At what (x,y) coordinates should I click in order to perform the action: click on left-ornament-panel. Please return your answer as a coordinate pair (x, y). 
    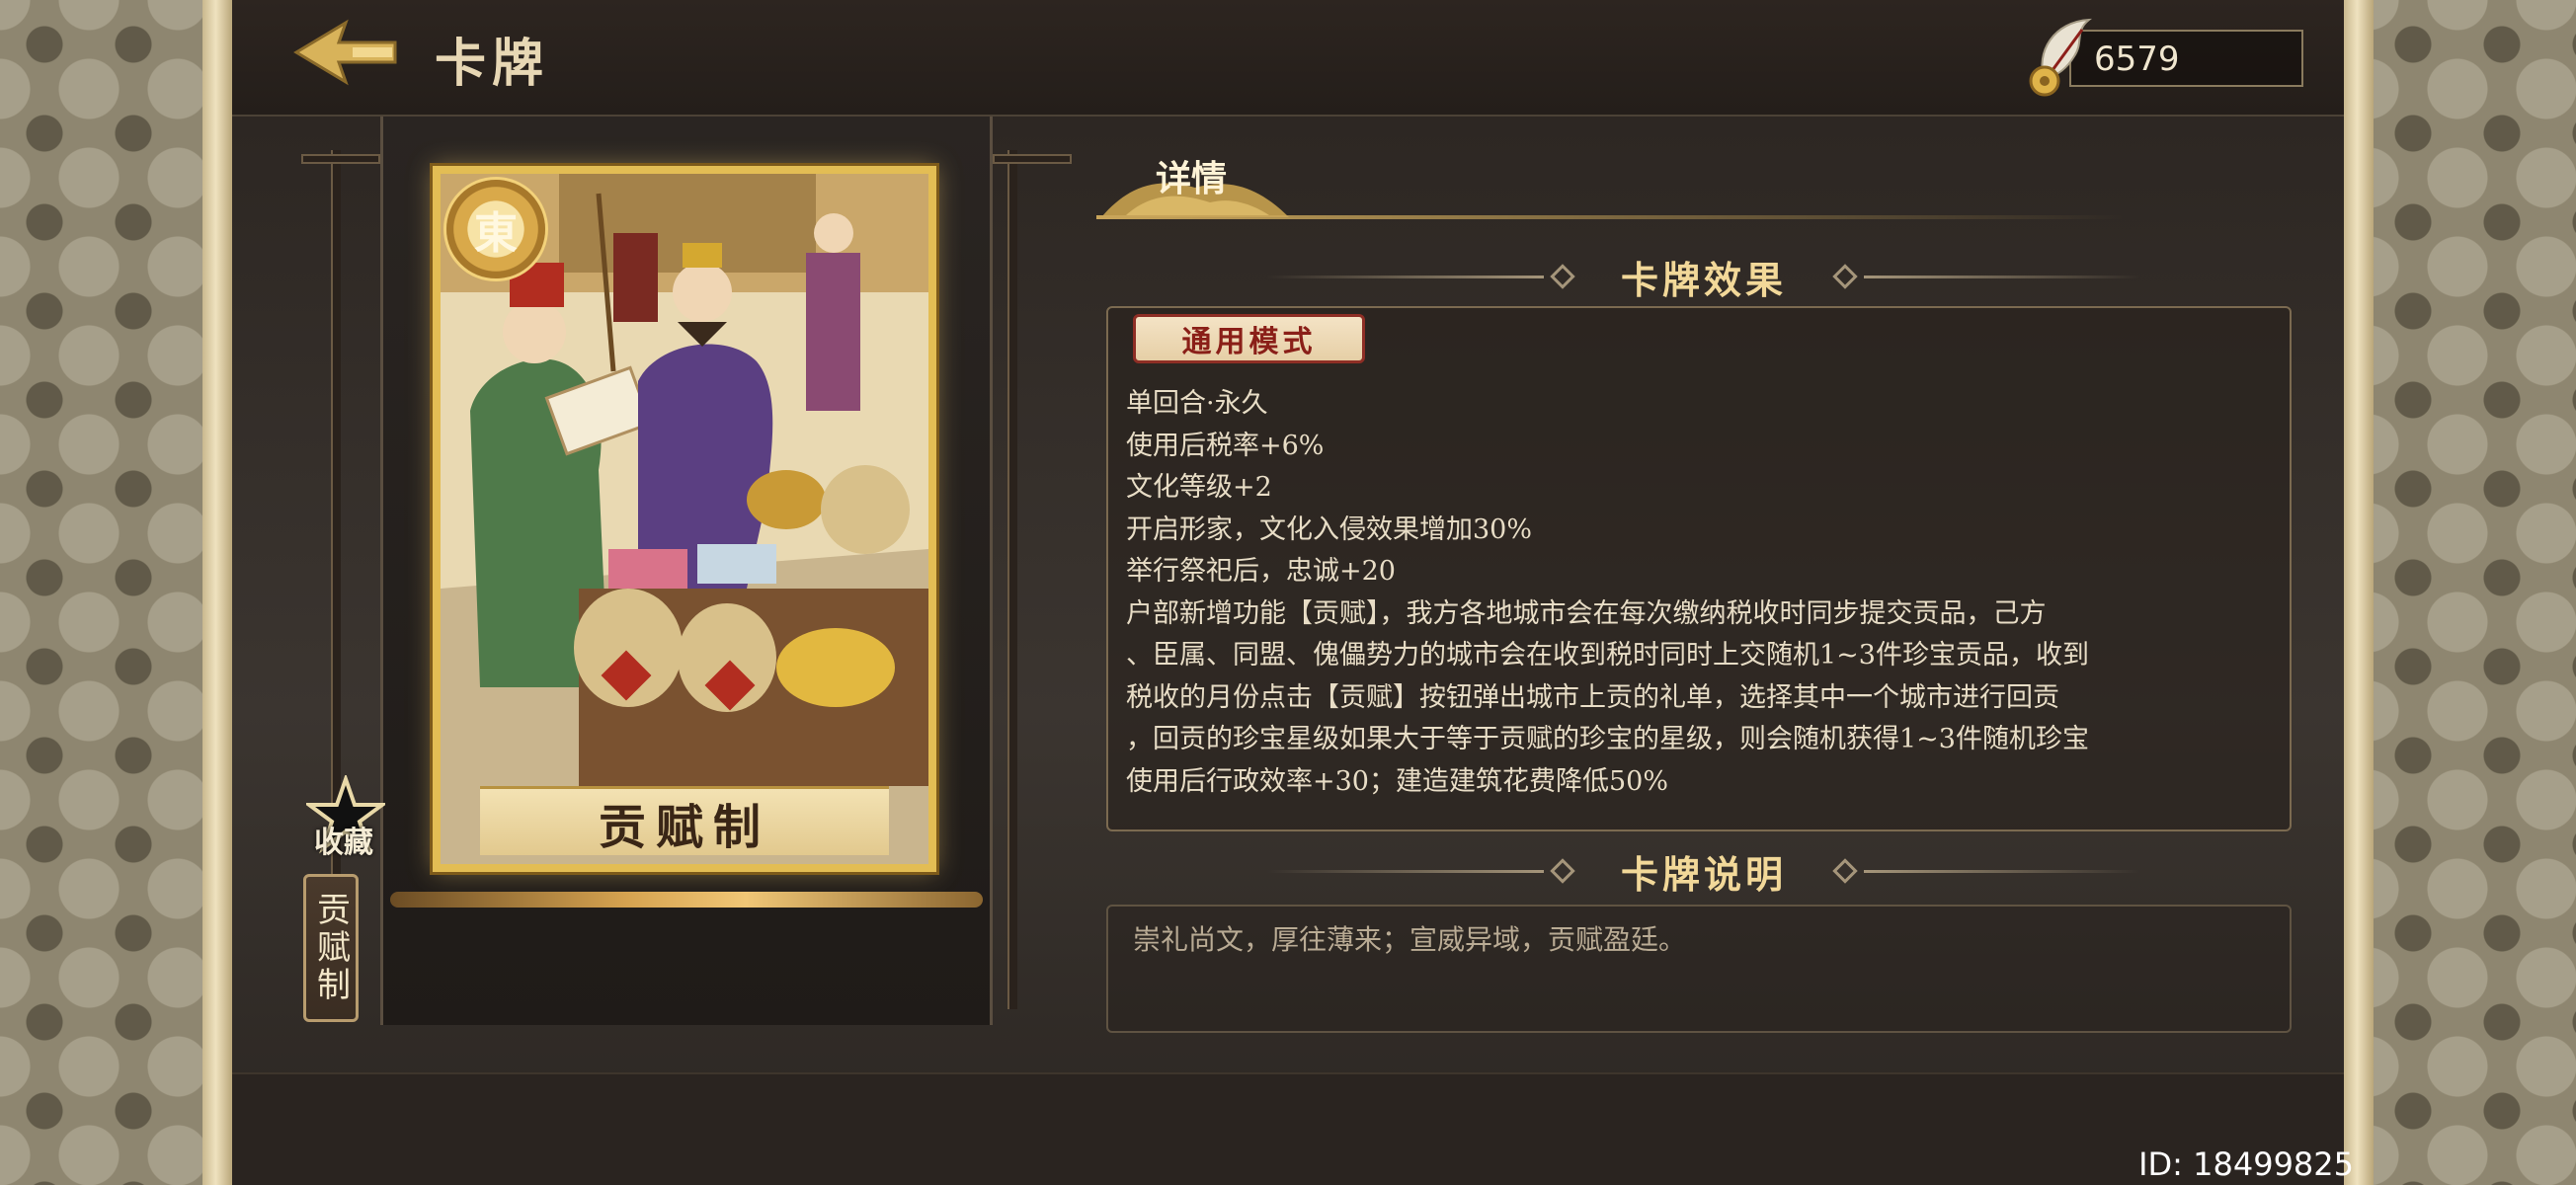
    Looking at the image, I should click on (103, 592).